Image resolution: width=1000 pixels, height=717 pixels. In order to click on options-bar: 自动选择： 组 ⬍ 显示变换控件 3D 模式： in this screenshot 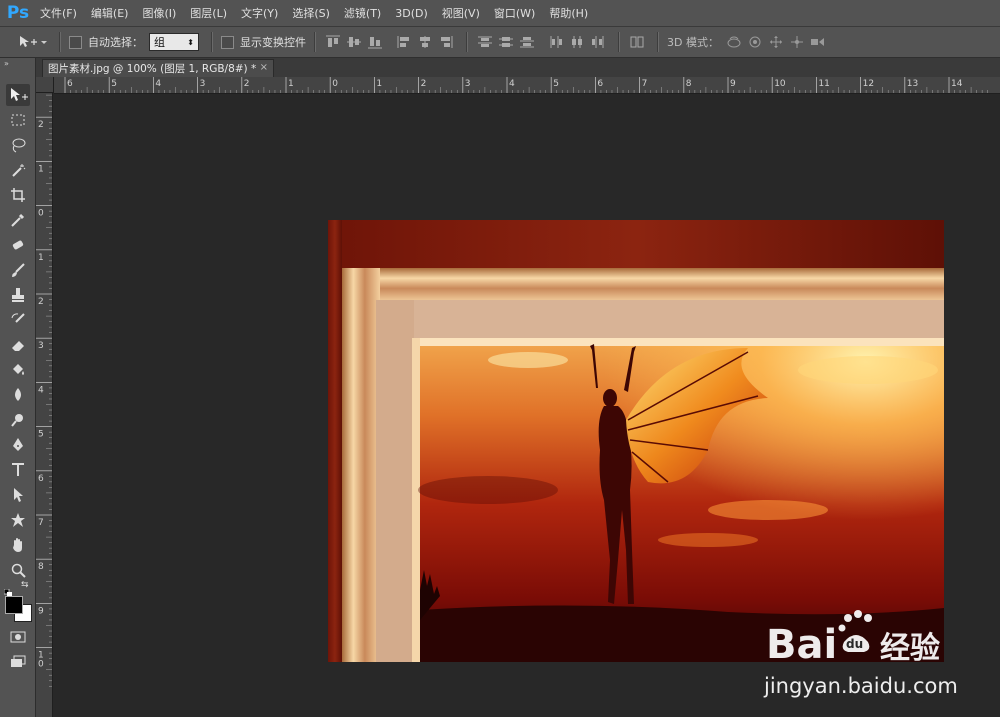, I will do `click(500, 42)`.